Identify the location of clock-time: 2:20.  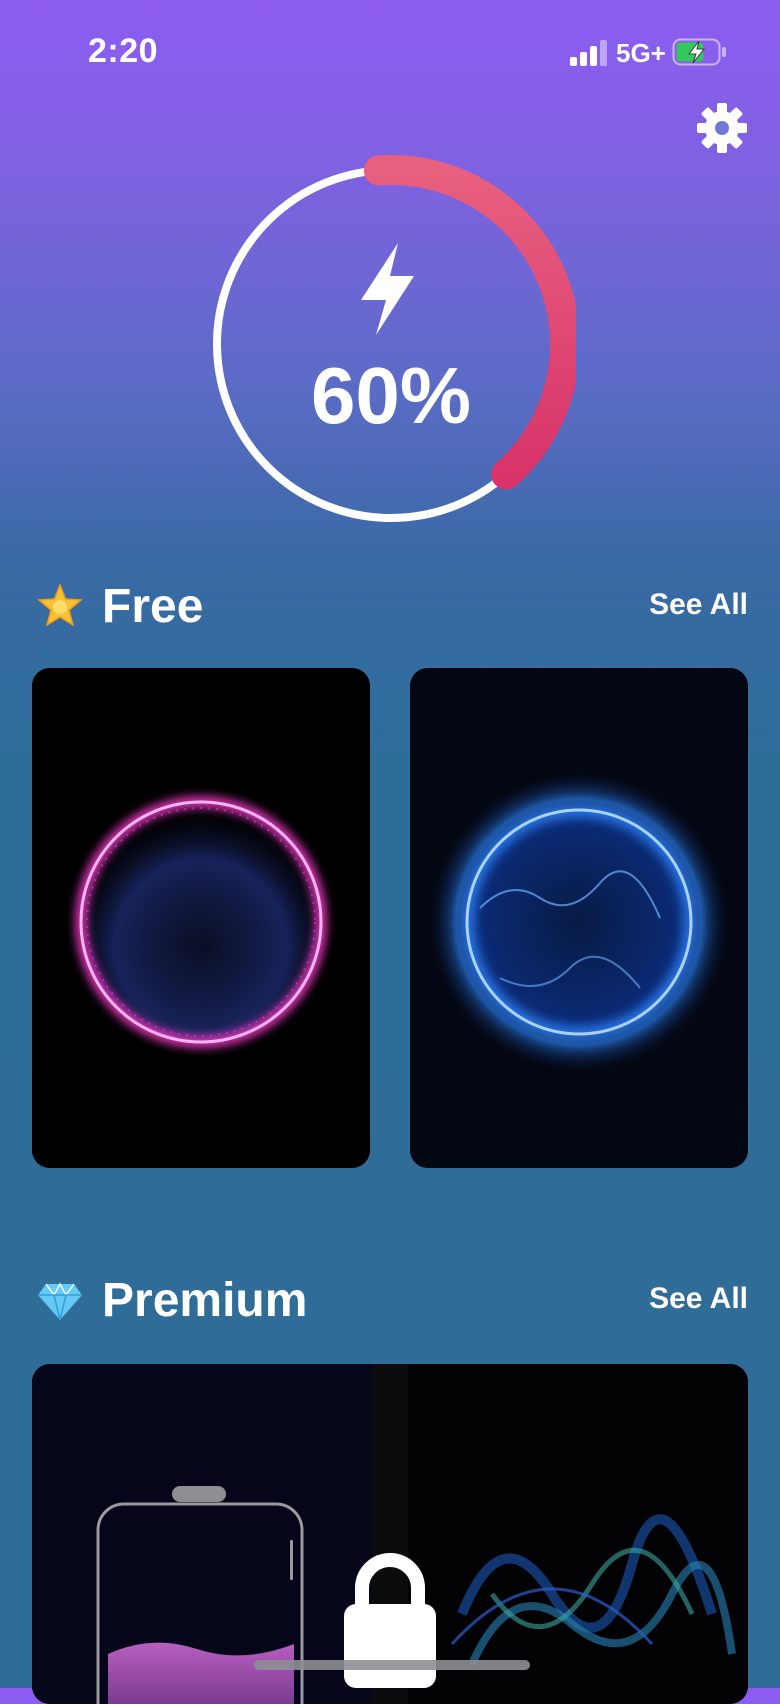
(123, 51).